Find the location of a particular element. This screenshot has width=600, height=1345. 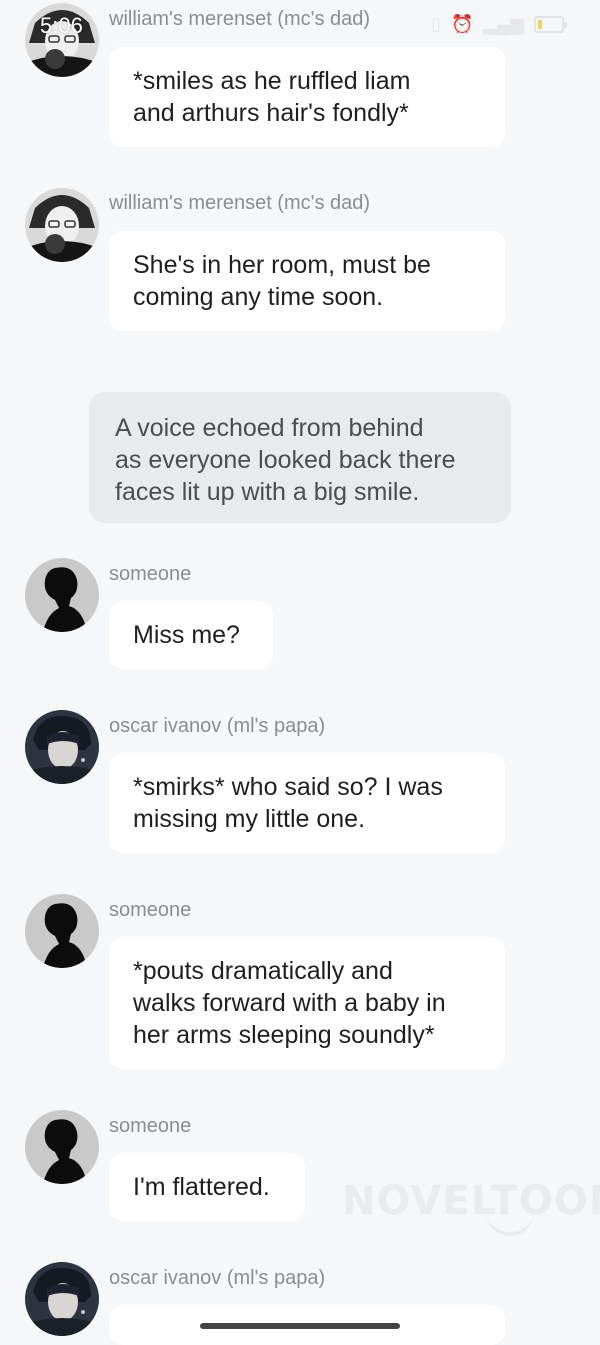

battery-icon is located at coordinates (550, 24).